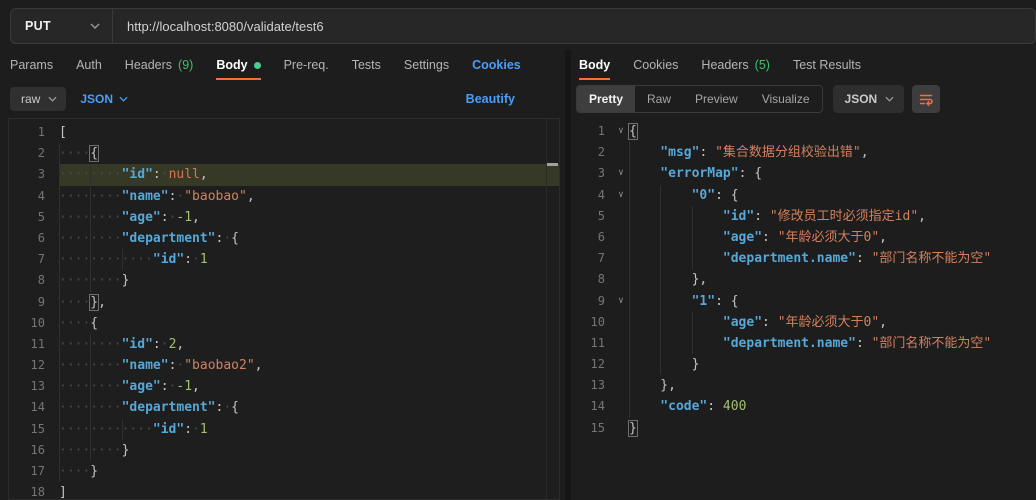  I want to click on line-number: 17, so click(34, 472).